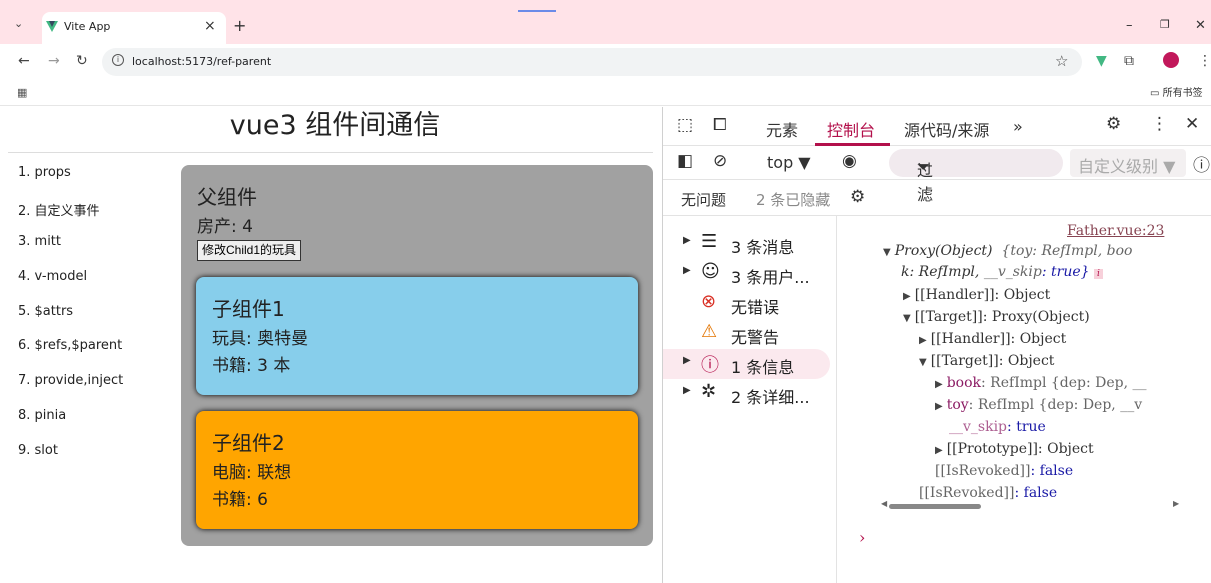  Describe the element at coordinates (1165, 24) in the screenshot. I see `maximize-button: ❐` at that location.